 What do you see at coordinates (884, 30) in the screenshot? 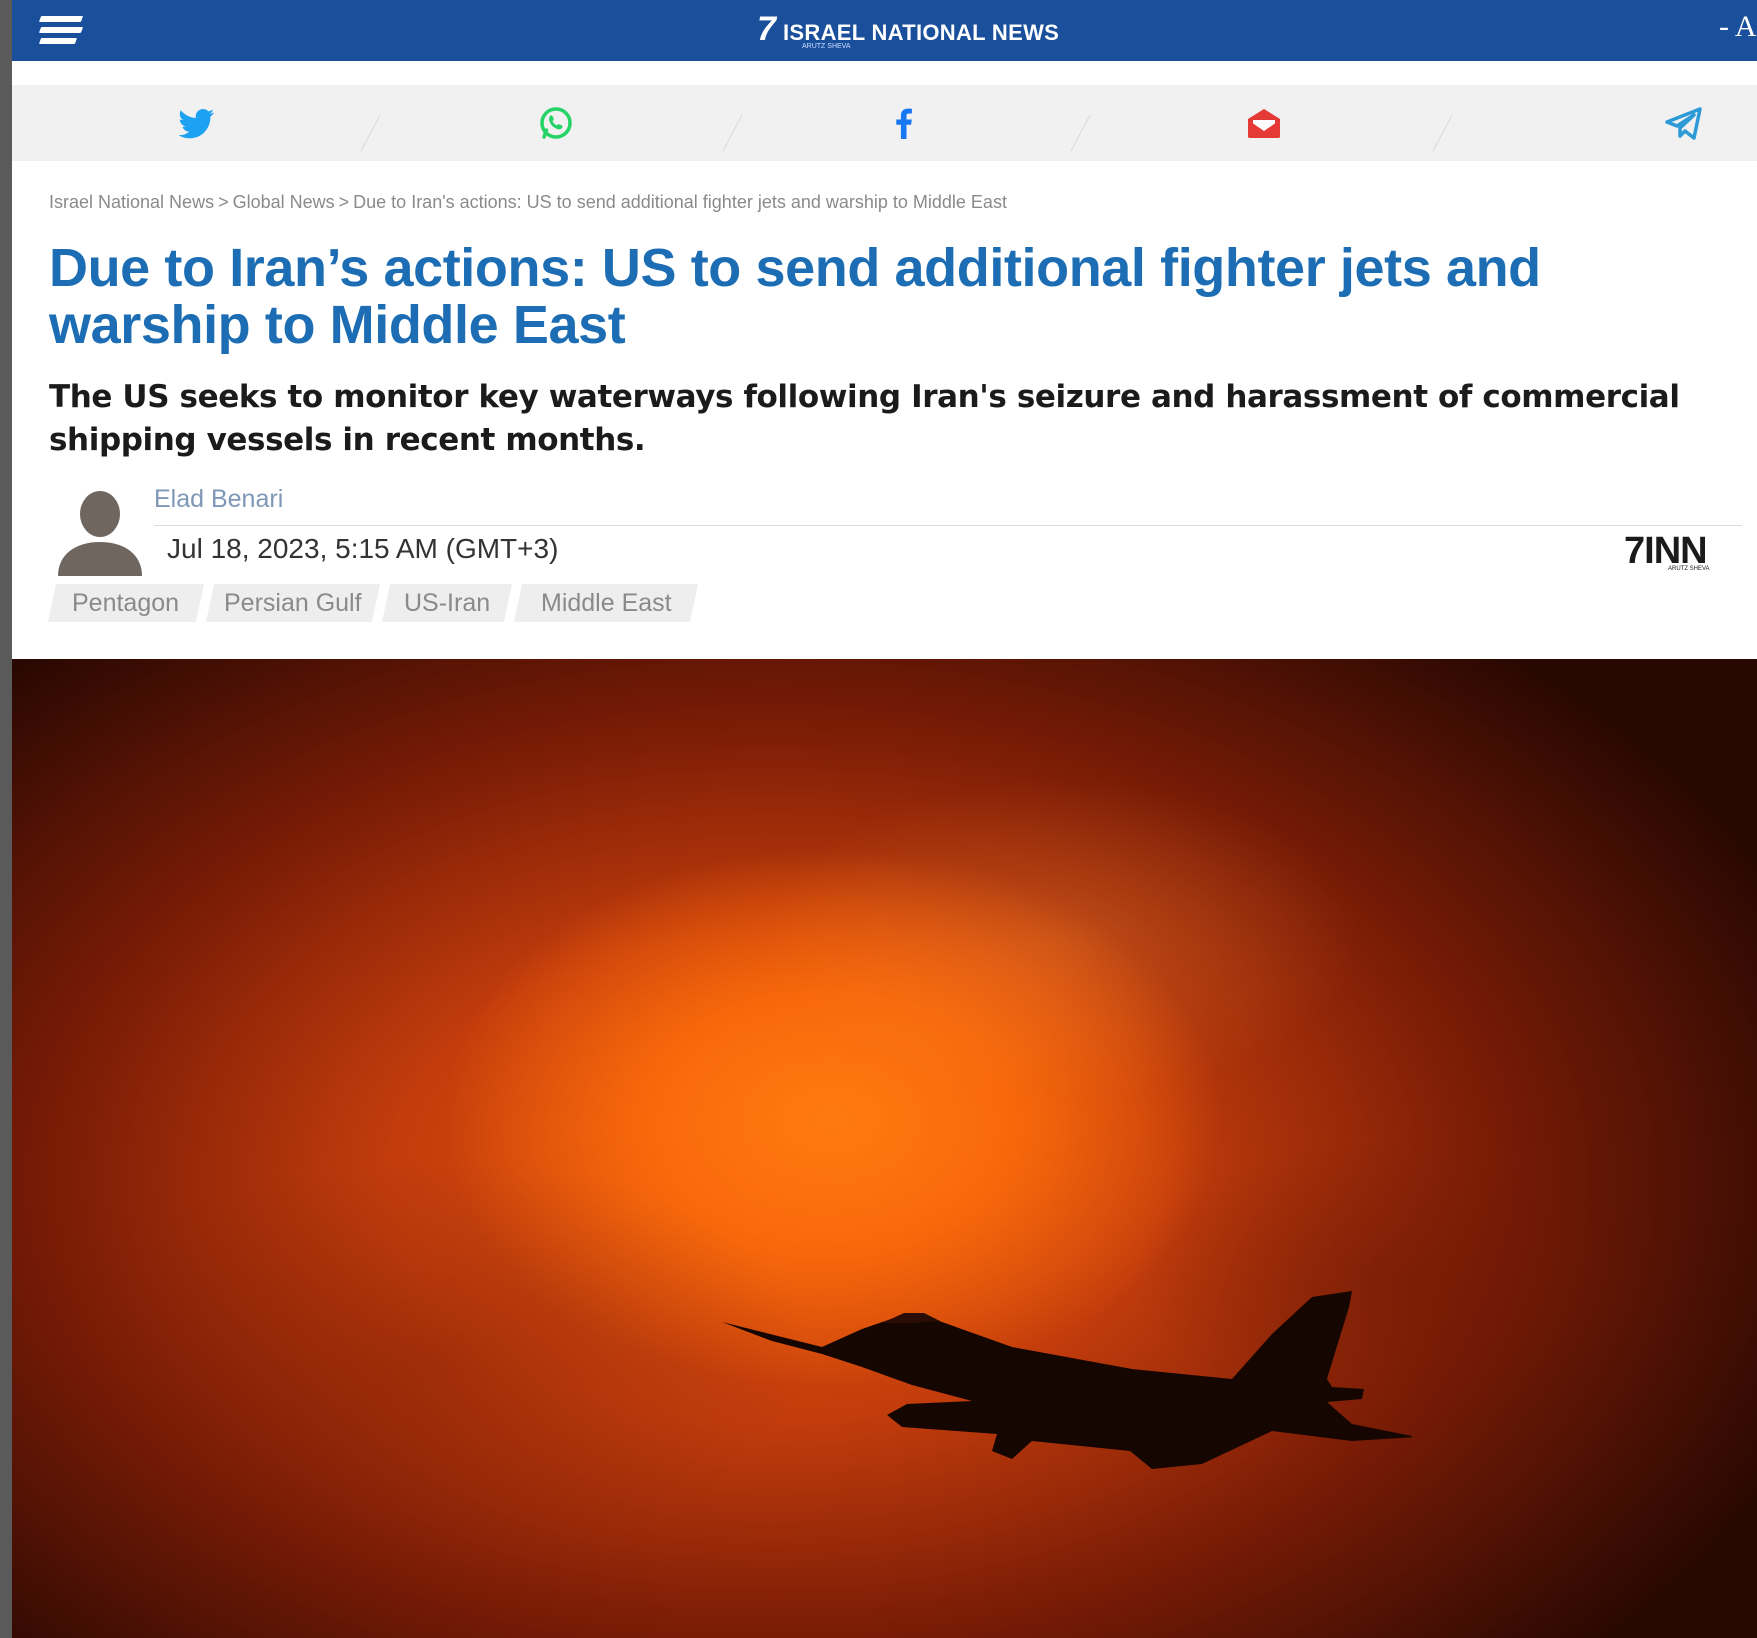
I see `site-header: 7 ISRAEL NATIONAL NEWS ARUTZ SHEVA - A` at bounding box center [884, 30].